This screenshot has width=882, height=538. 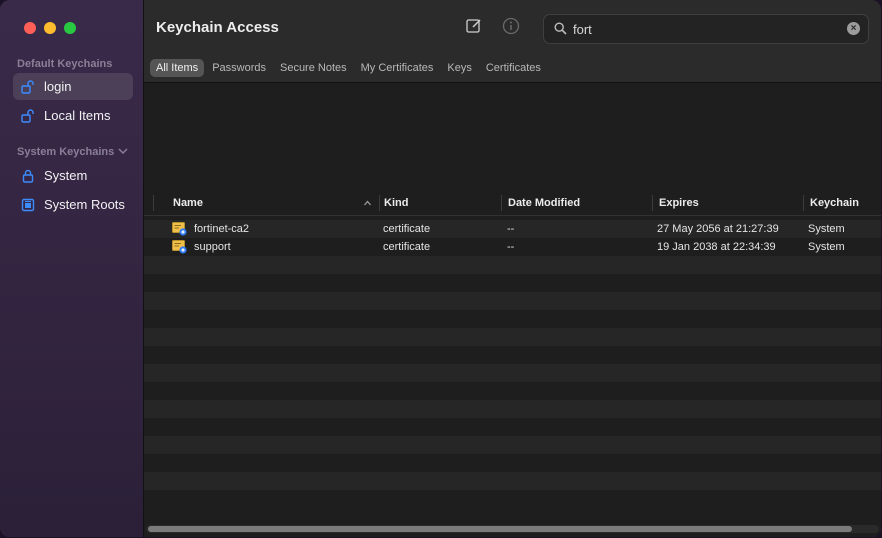 I want to click on scrollbar-thumb, so click(x=500, y=529).